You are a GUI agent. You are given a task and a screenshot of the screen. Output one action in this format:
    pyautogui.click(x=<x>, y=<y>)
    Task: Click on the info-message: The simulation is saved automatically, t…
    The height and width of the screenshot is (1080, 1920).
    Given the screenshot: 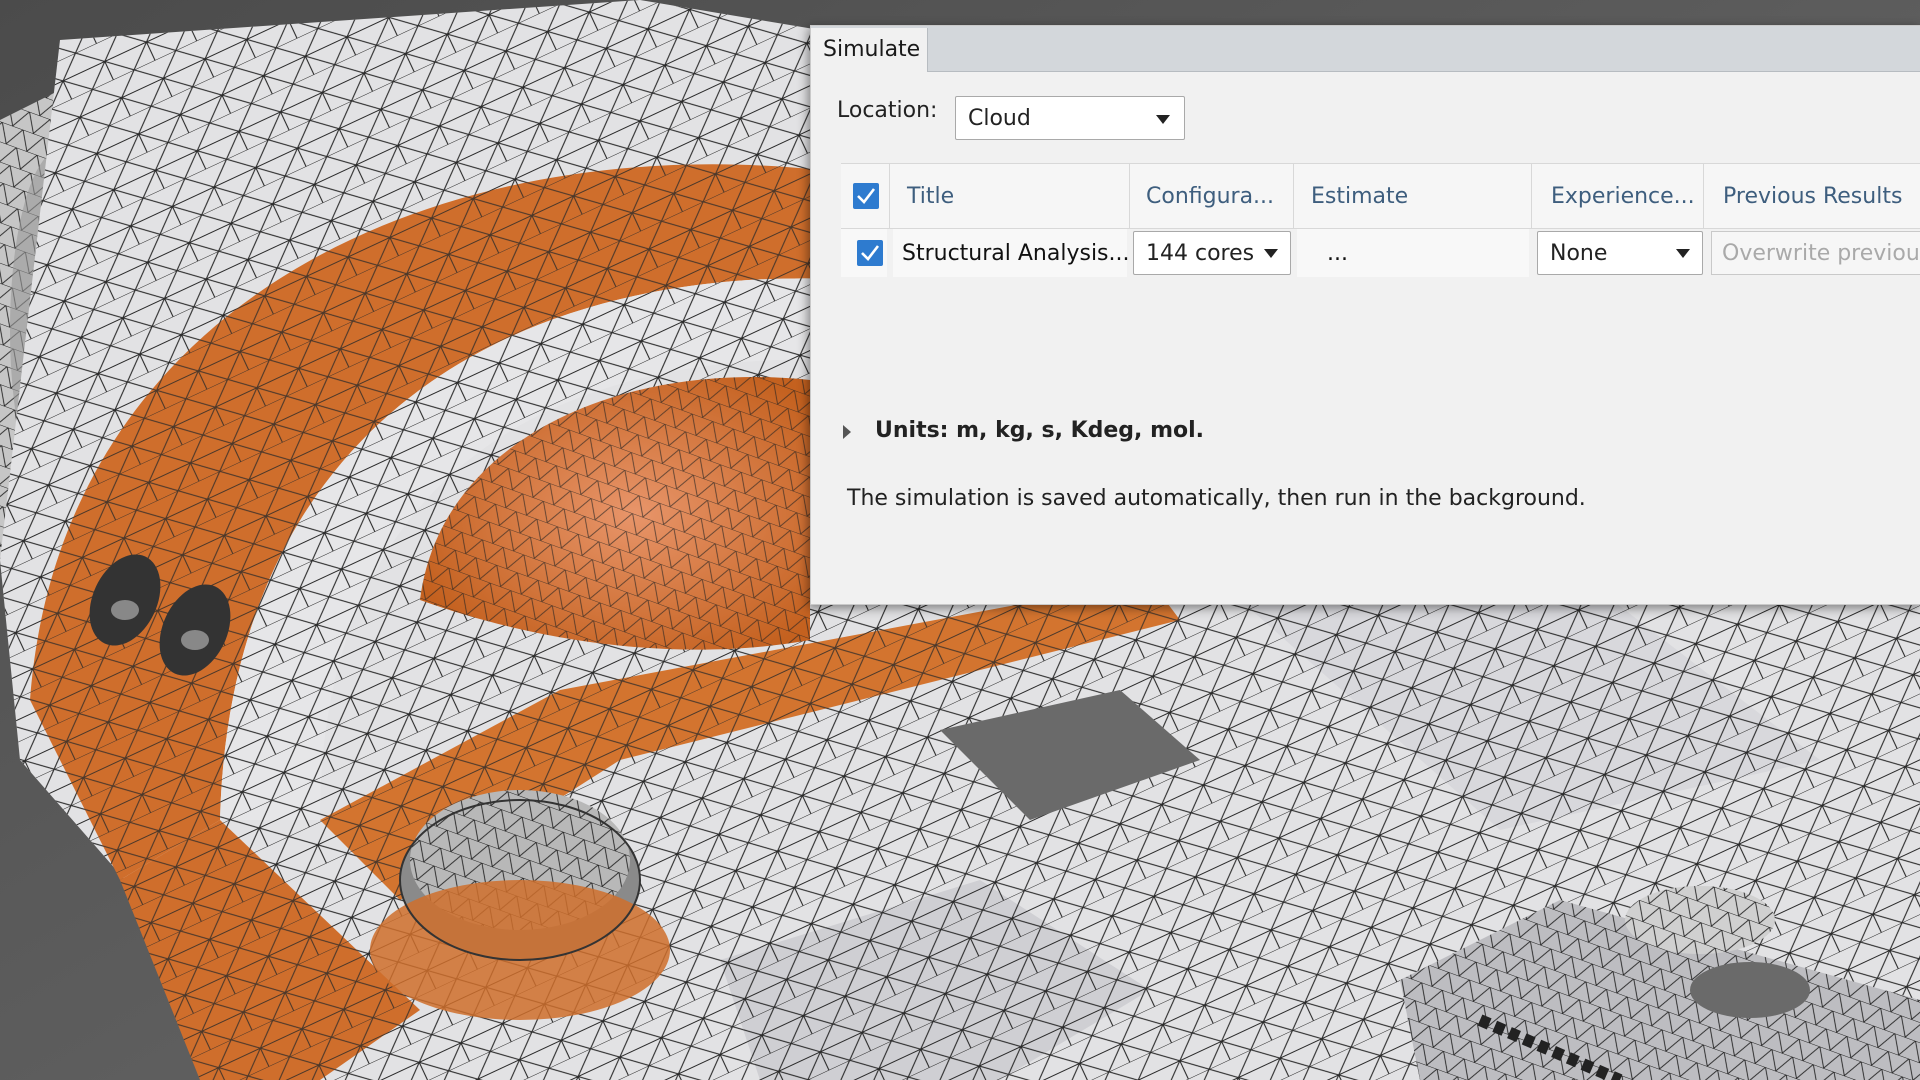 What is the action you would take?
    pyautogui.click(x=1216, y=498)
    